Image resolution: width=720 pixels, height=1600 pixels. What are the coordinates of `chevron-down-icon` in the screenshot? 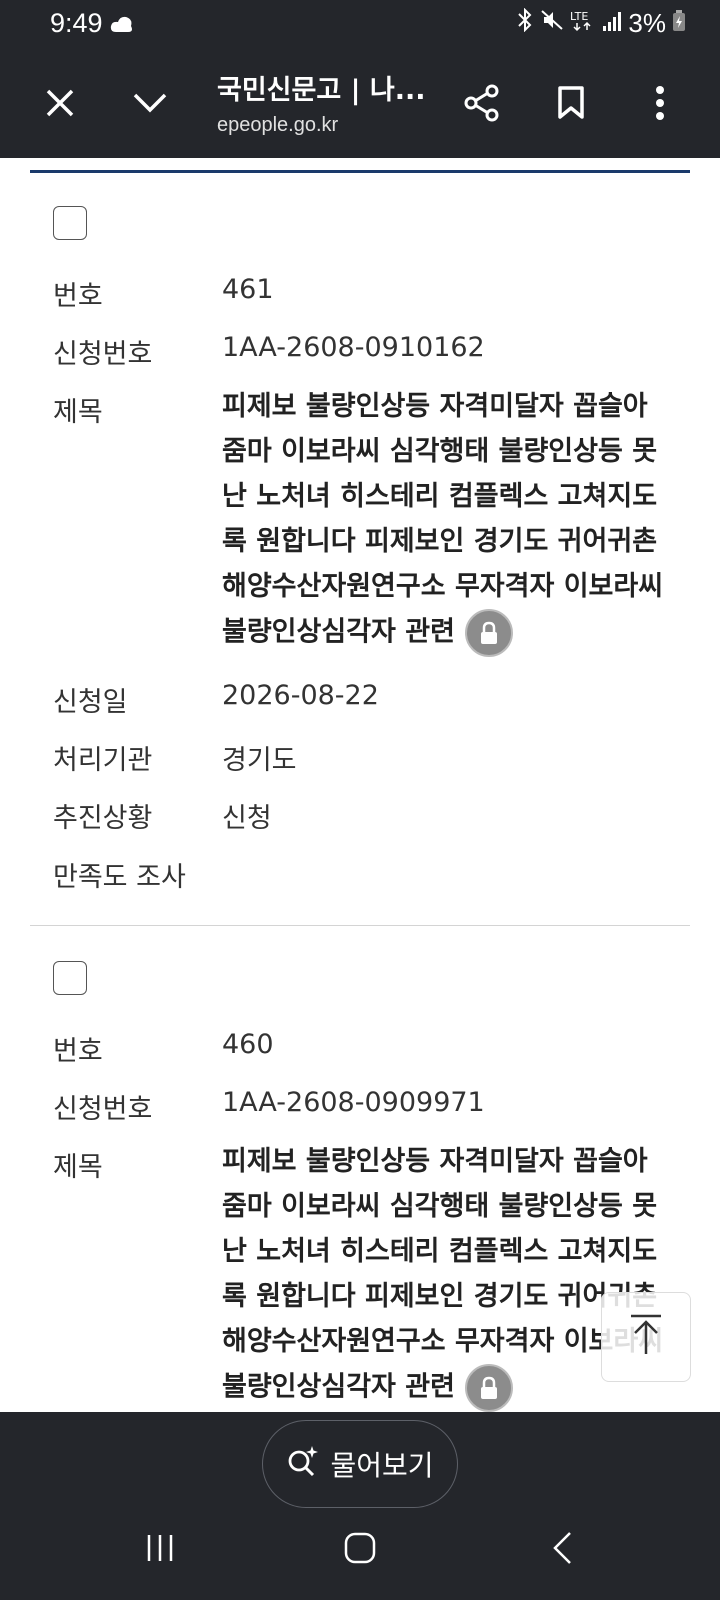 It's located at (150, 105).